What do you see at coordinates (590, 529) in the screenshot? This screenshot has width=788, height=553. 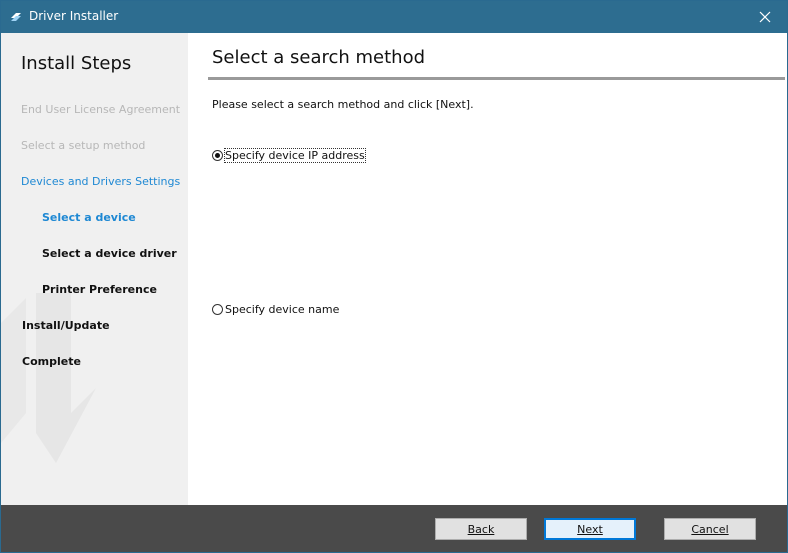 I see `next-button: Next` at bounding box center [590, 529].